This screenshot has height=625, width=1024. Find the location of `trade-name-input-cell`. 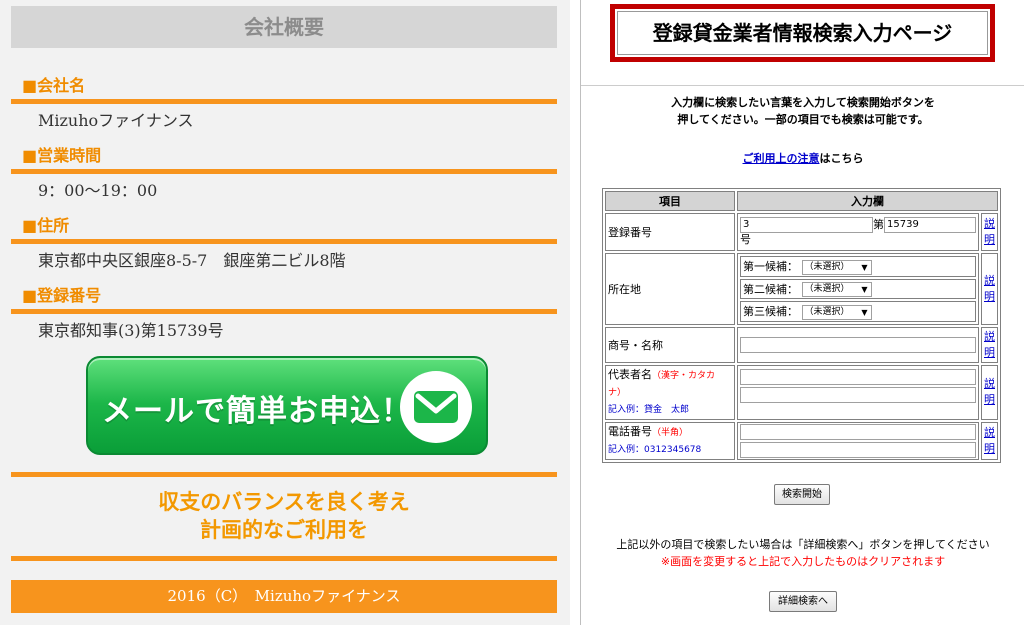

trade-name-input-cell is located at coordinates (858, 344).